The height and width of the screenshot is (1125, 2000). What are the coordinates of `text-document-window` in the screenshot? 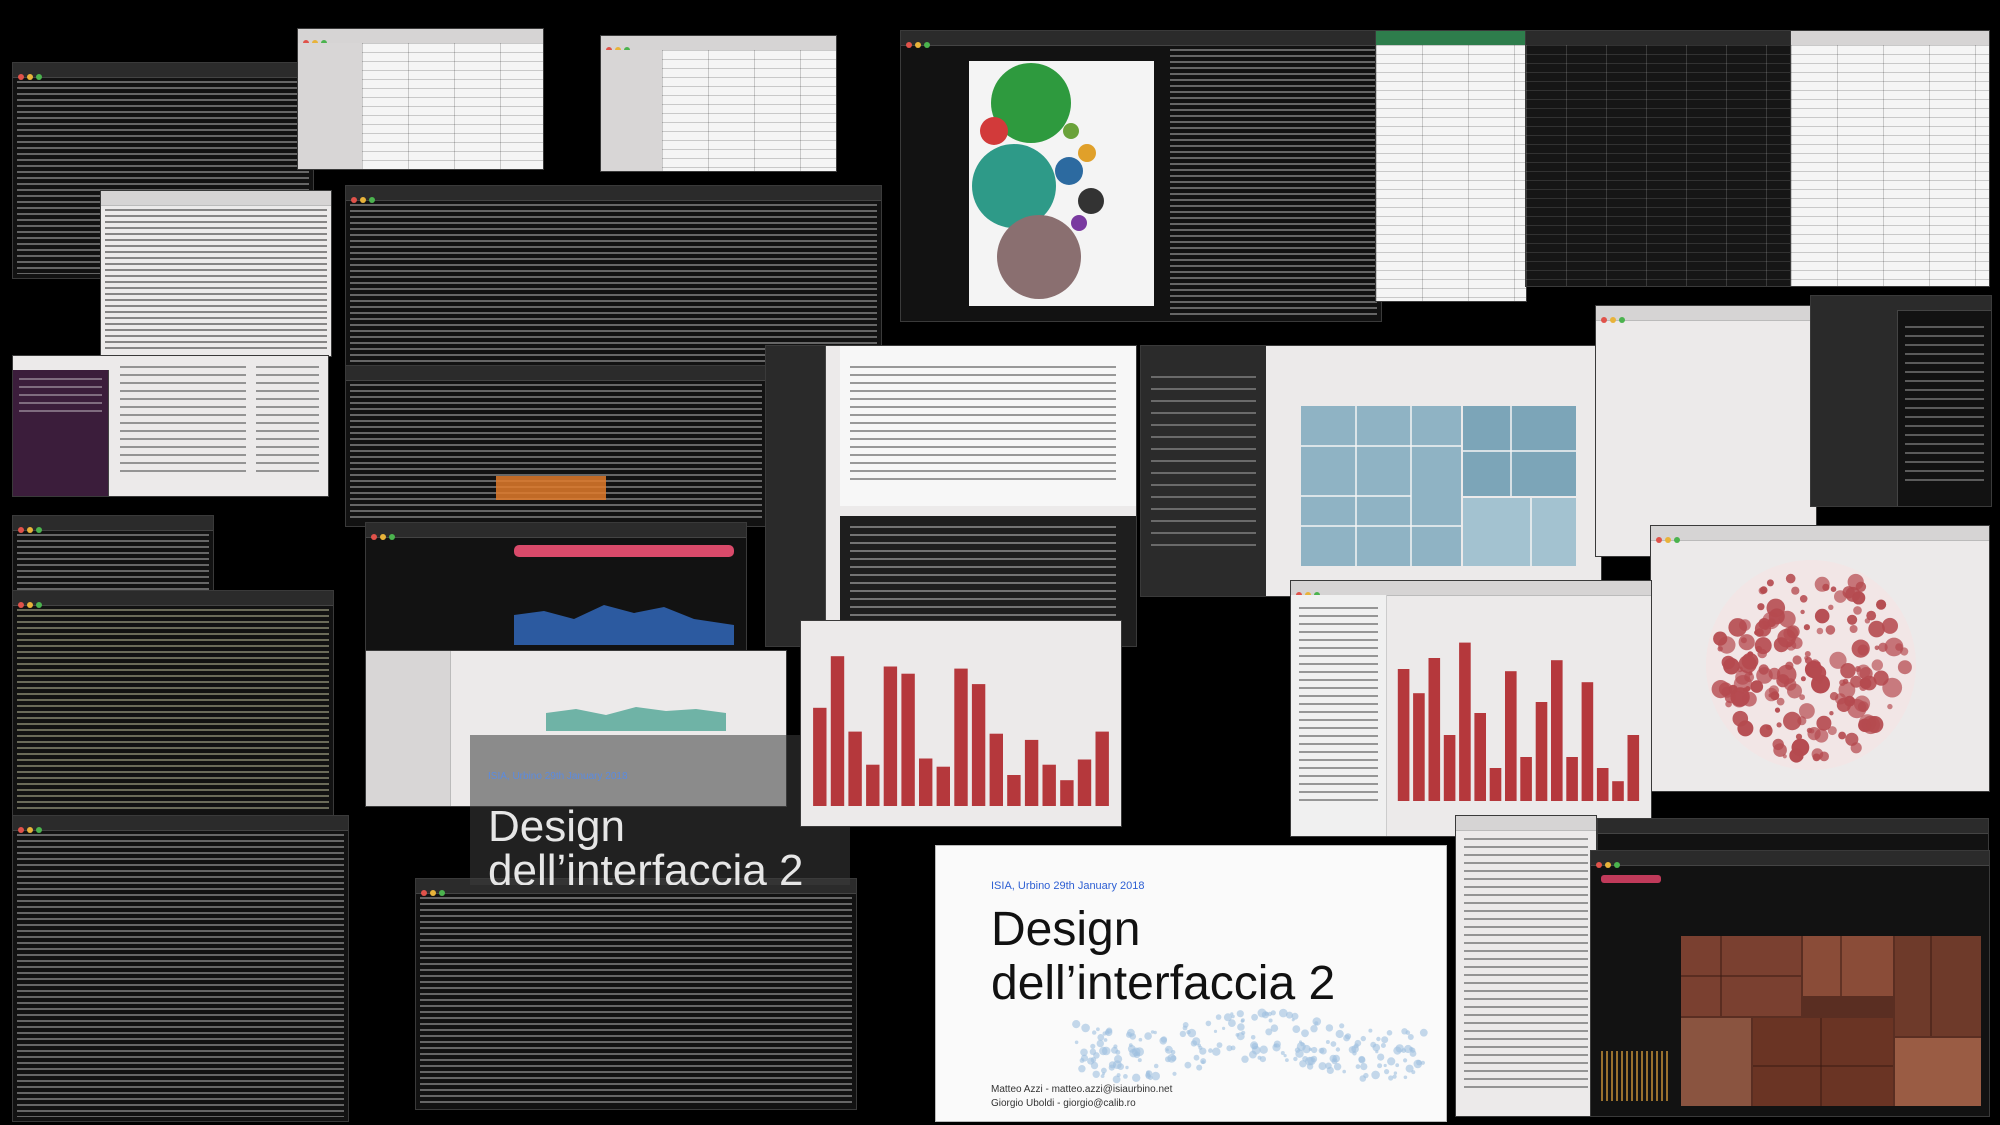 It's located at (216, 273).